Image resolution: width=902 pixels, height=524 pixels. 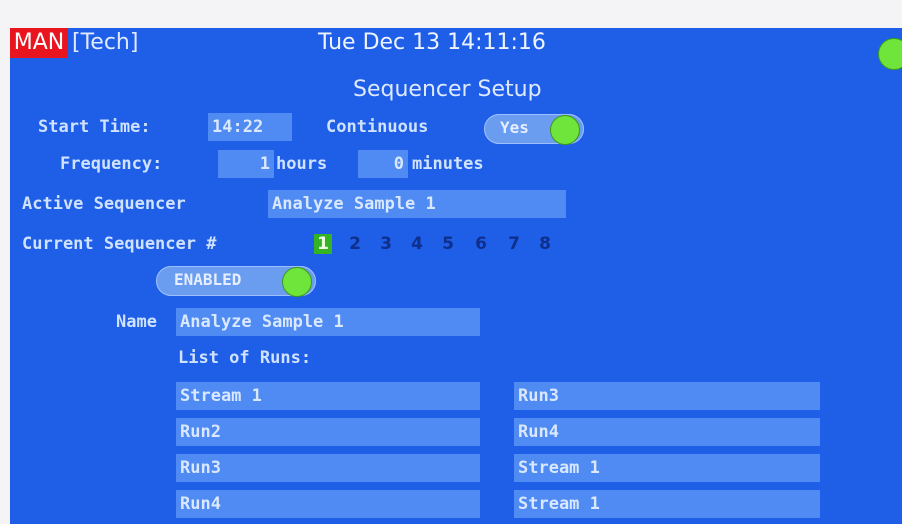 I want to click on continuous-toggle-label: Yes, so click(x=514, y=127).